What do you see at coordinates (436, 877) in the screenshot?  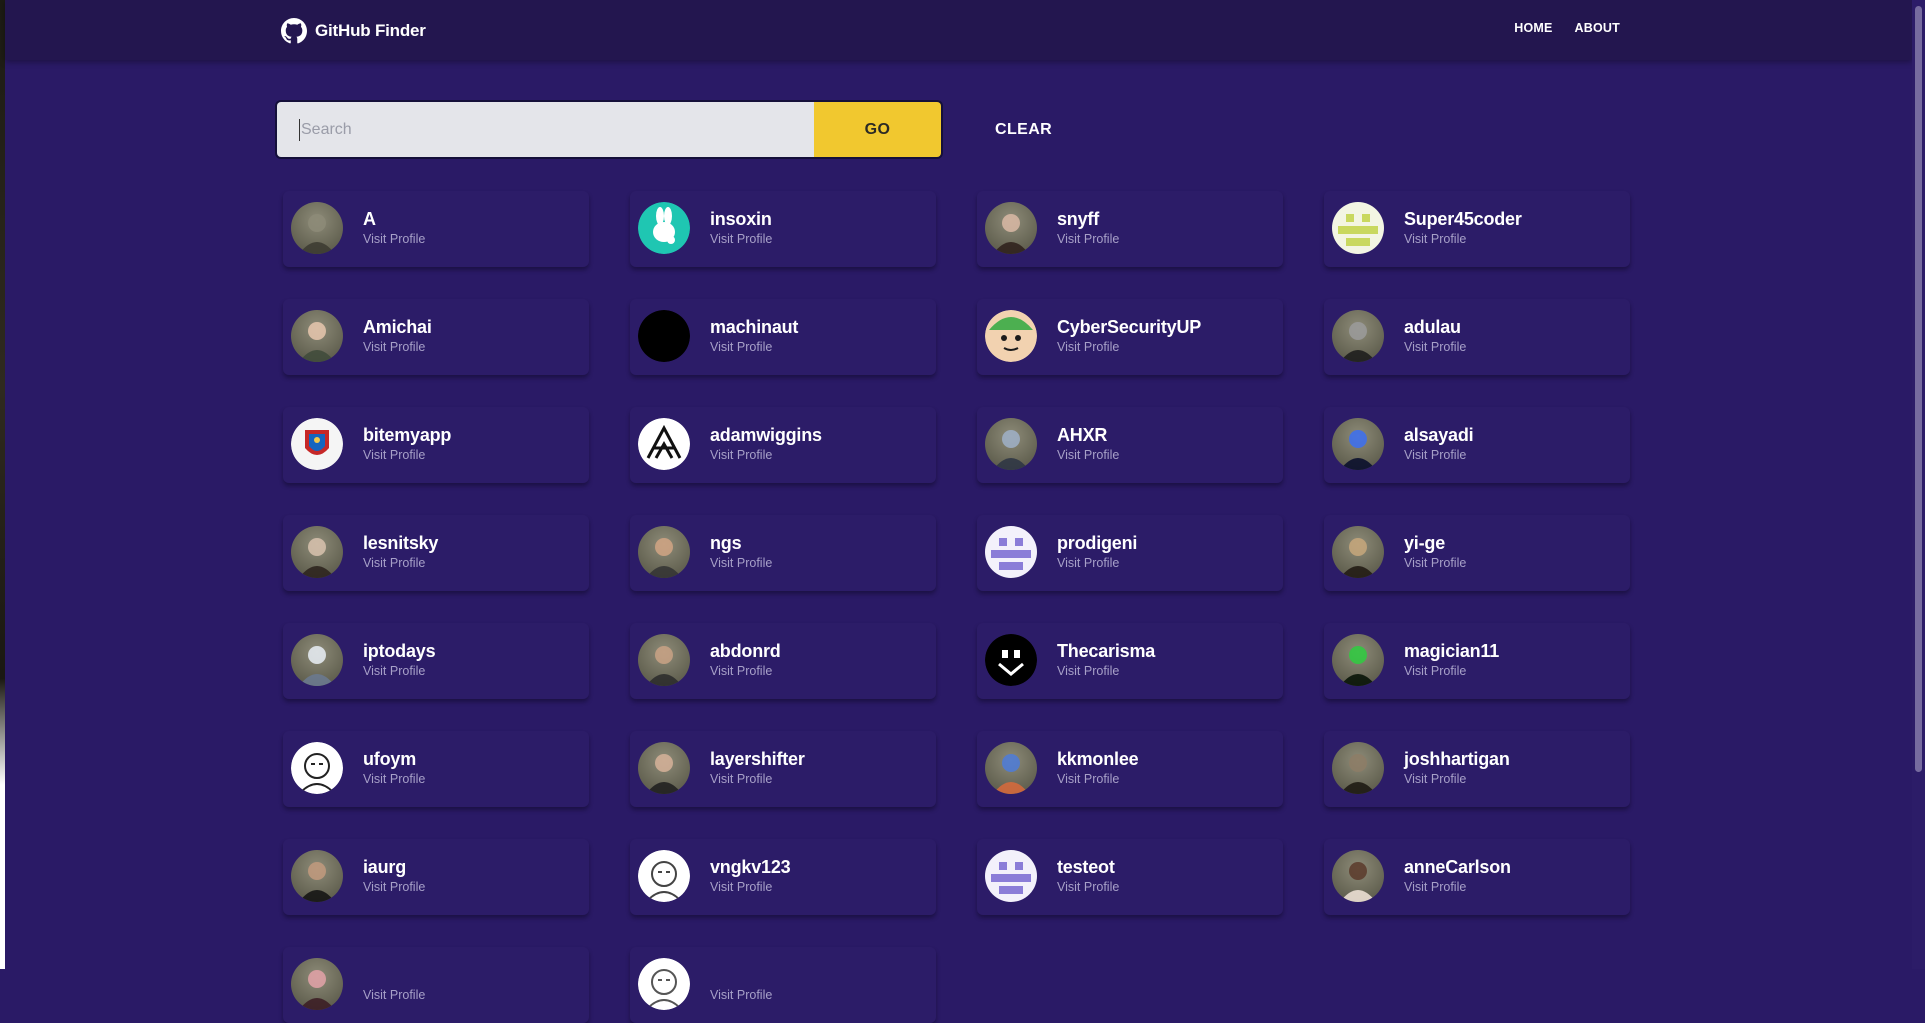 I see `user-card: iaurg Visit Profile` at bounding box center [436, 877].